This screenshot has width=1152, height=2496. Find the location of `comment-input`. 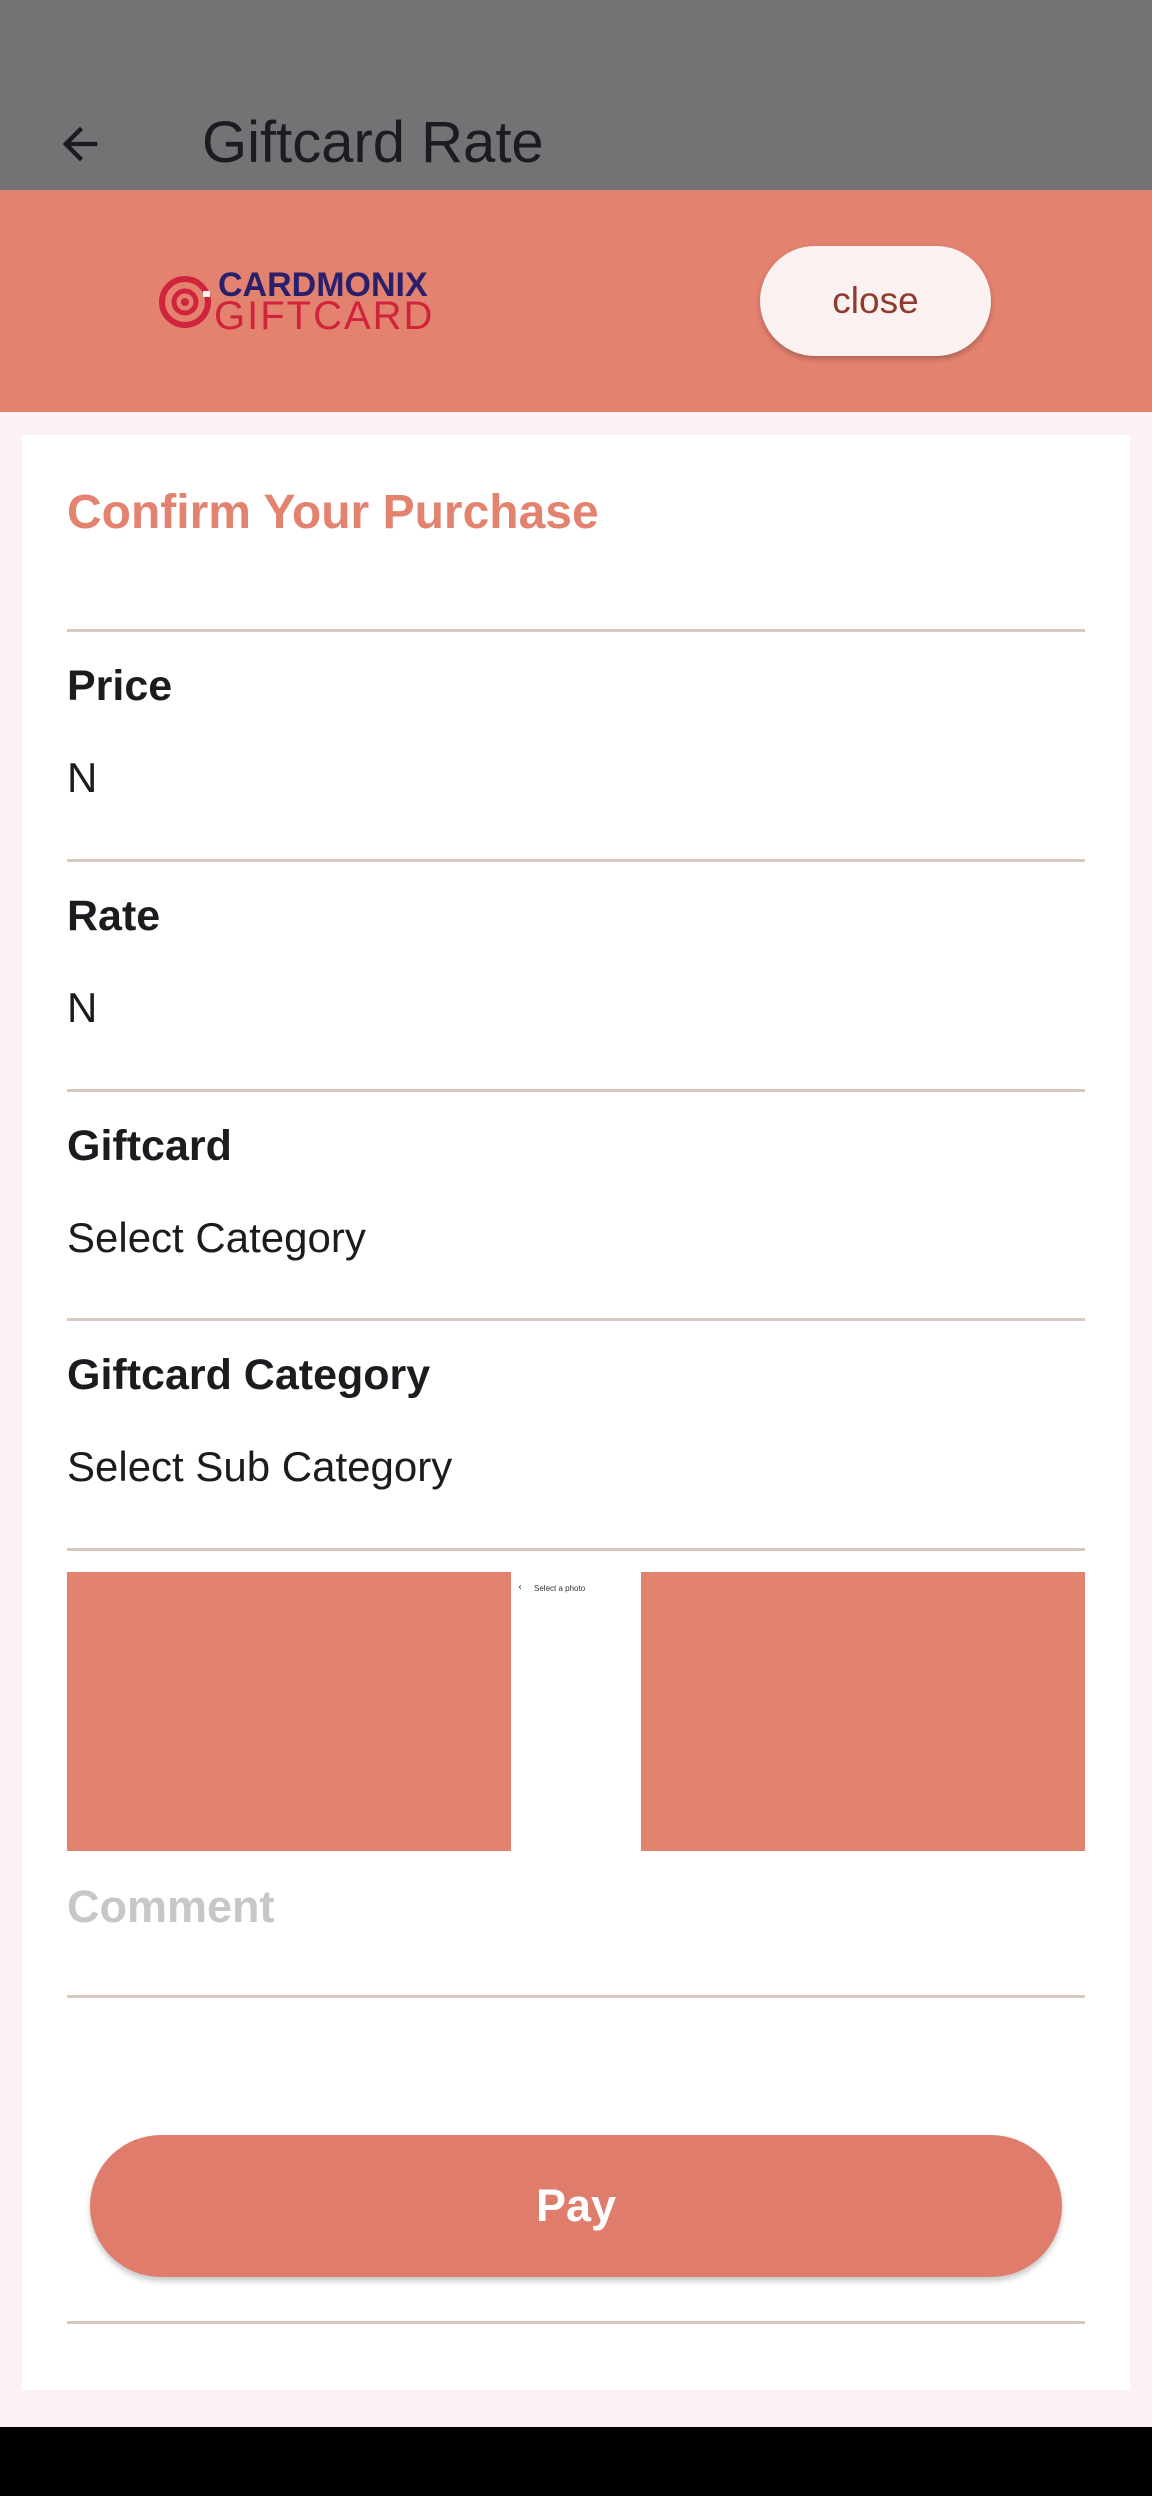

comment-input is located at coordinates (576, 1907).